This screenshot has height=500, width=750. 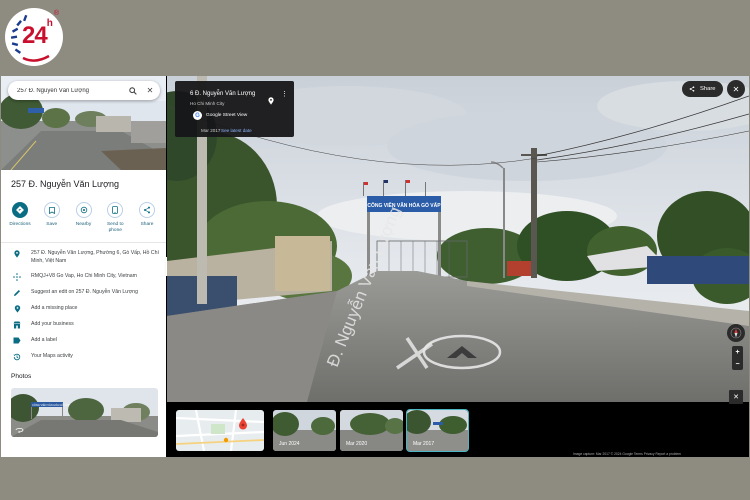 What do you see at coordinates (357, 444) in the screenshot?
I see `timeline-date-label: Mar 2020` at bounding box center [357, 444].